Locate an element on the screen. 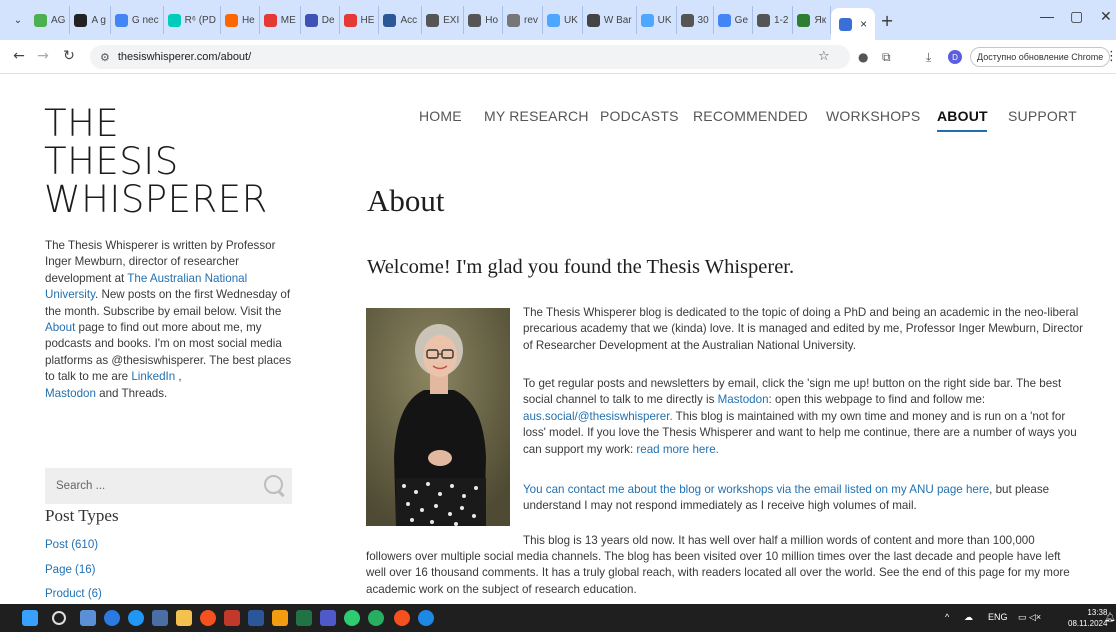 Image resolution: width=1116 pixels, height=632 pixels. extensions-puzzle-icon: ⧉ is located at coordinates (886, 57).